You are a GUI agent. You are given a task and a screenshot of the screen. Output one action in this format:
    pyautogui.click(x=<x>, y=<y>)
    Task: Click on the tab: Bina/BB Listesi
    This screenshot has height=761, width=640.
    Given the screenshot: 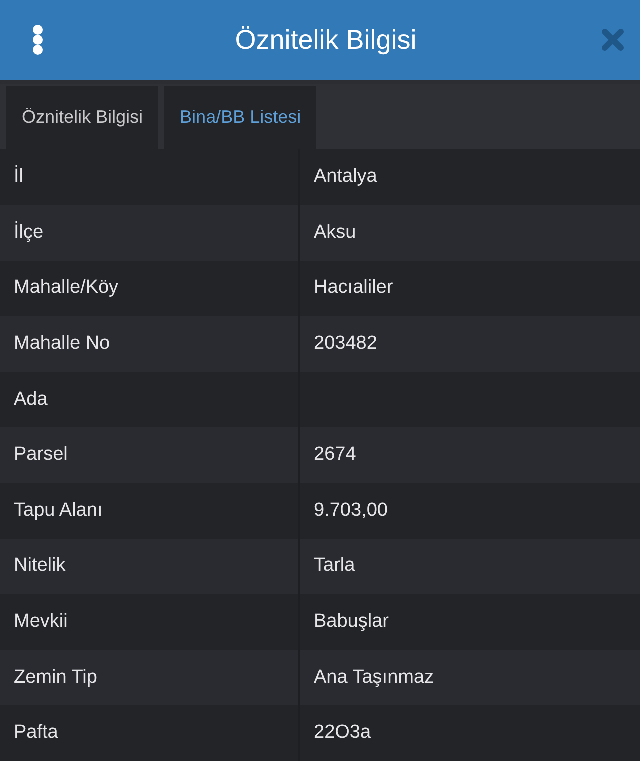 What is the action you would take?
    pyautogui.click(x=240, y=118)
    